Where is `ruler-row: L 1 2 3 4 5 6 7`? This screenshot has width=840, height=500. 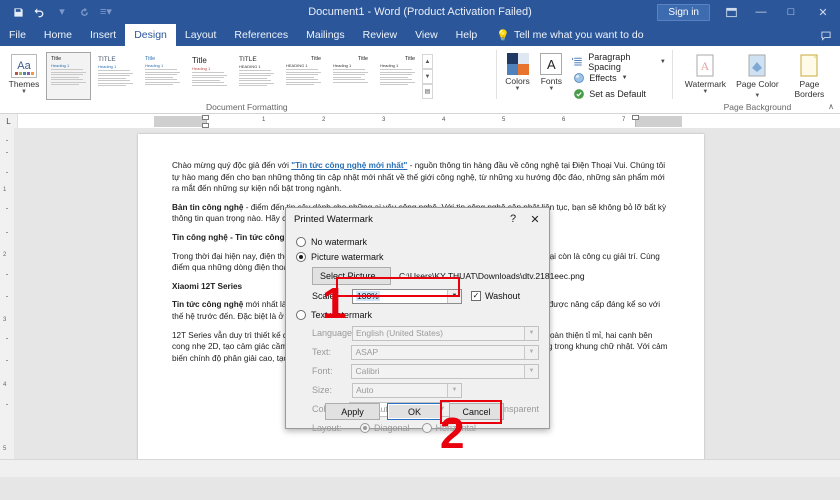
ruler-row: L 1 2 3 4 5 6 7 is located at coordinates (420, 121).